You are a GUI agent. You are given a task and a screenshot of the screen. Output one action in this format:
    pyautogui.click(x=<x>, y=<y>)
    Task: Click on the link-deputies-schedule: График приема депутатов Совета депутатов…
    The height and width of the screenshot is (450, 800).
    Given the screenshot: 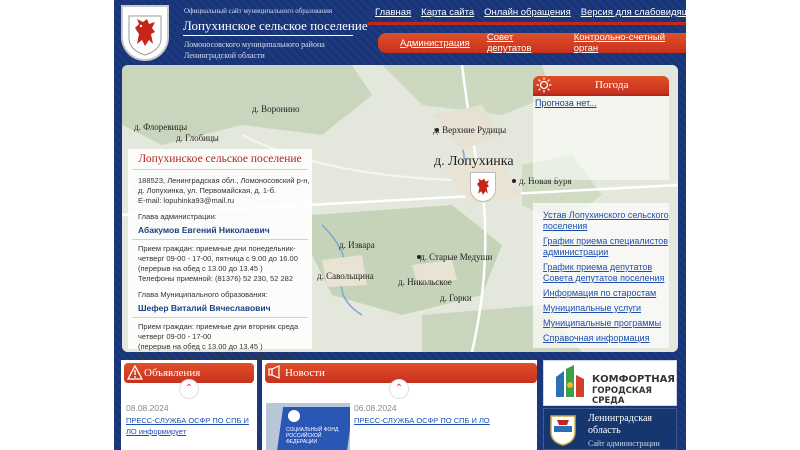 What is the action you would take?
    pyautogui.click(x=606, y=273)
    